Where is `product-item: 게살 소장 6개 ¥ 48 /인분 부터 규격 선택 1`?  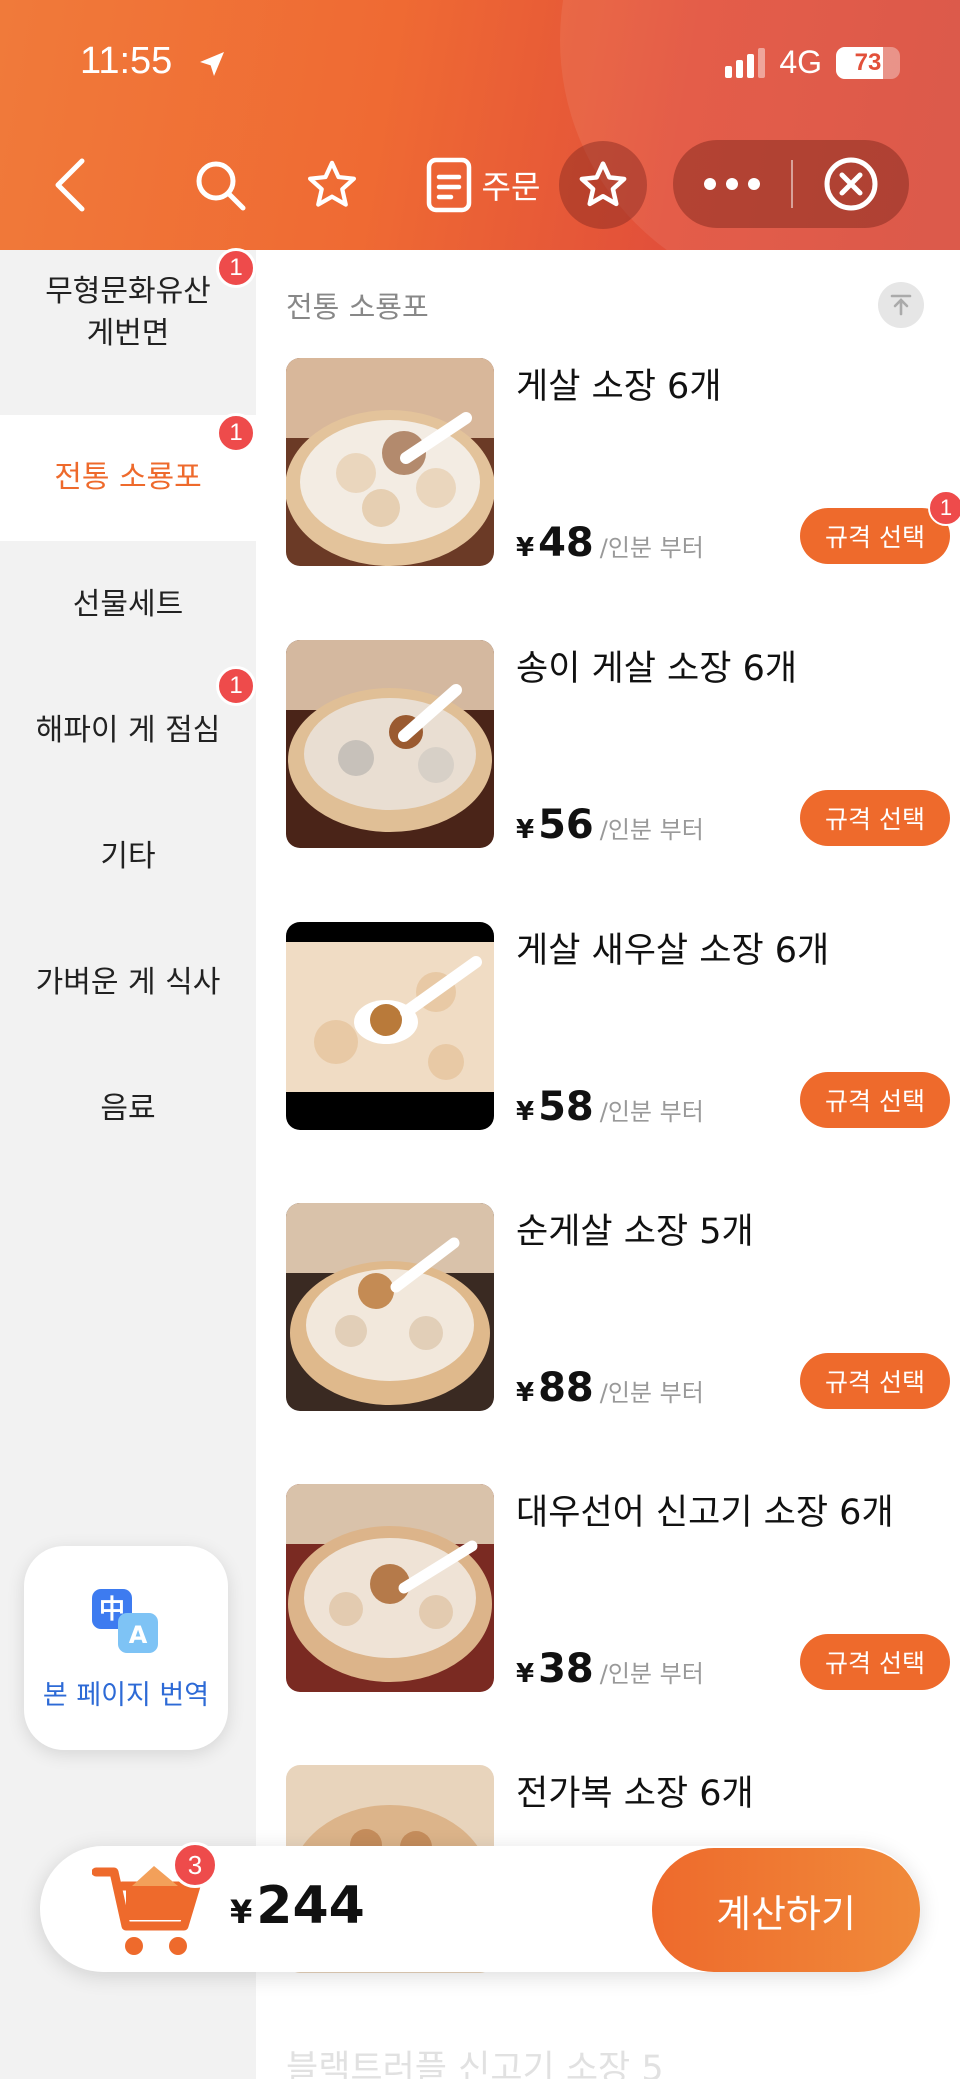
product-item: 게살 소장 6개 ¥ 48 /인분 부터 규격 선택 1 is located at coordinates (623, 463).